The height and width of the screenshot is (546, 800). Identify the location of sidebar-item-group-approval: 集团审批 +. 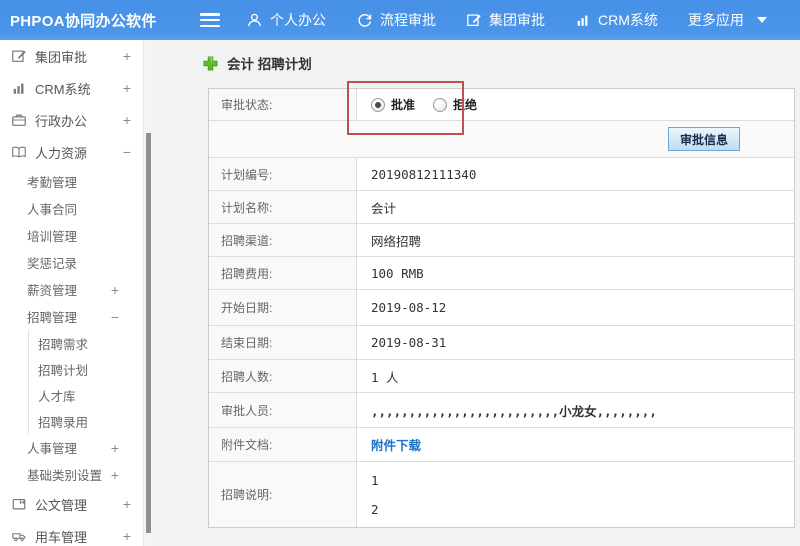
(76, 56).